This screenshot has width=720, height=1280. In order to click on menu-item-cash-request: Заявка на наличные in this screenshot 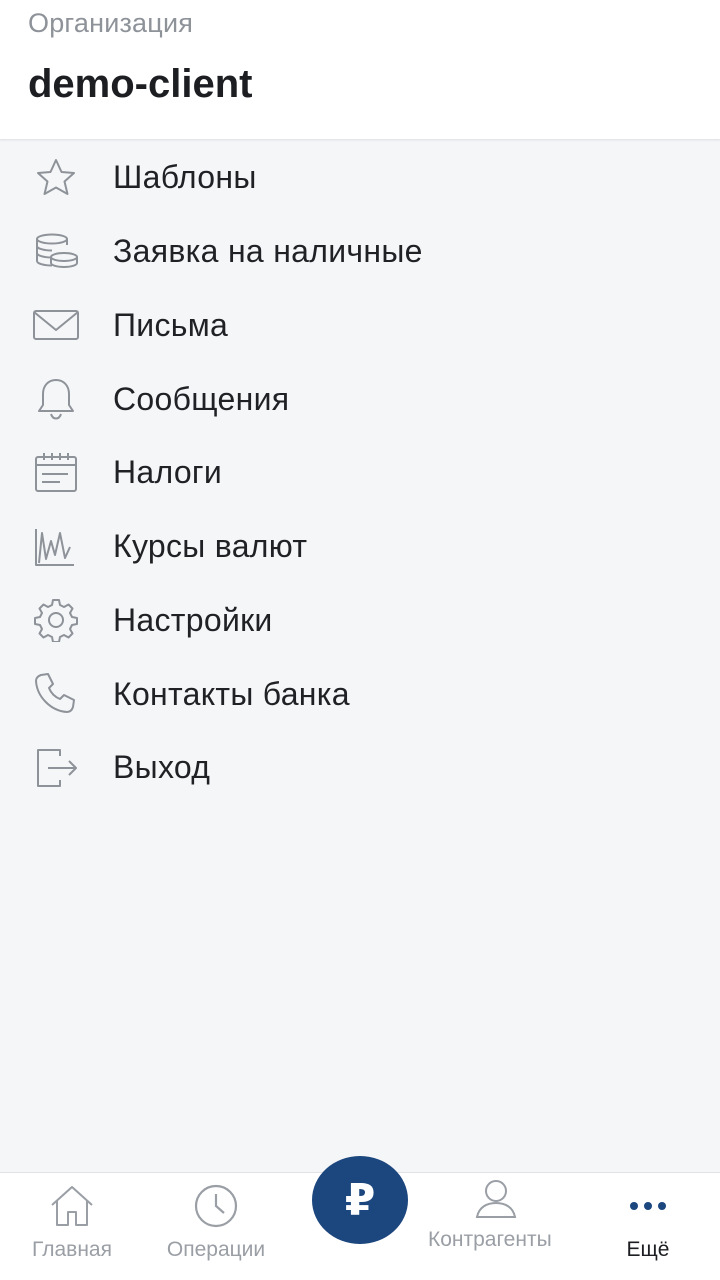, I will do `click(360, 252)`.